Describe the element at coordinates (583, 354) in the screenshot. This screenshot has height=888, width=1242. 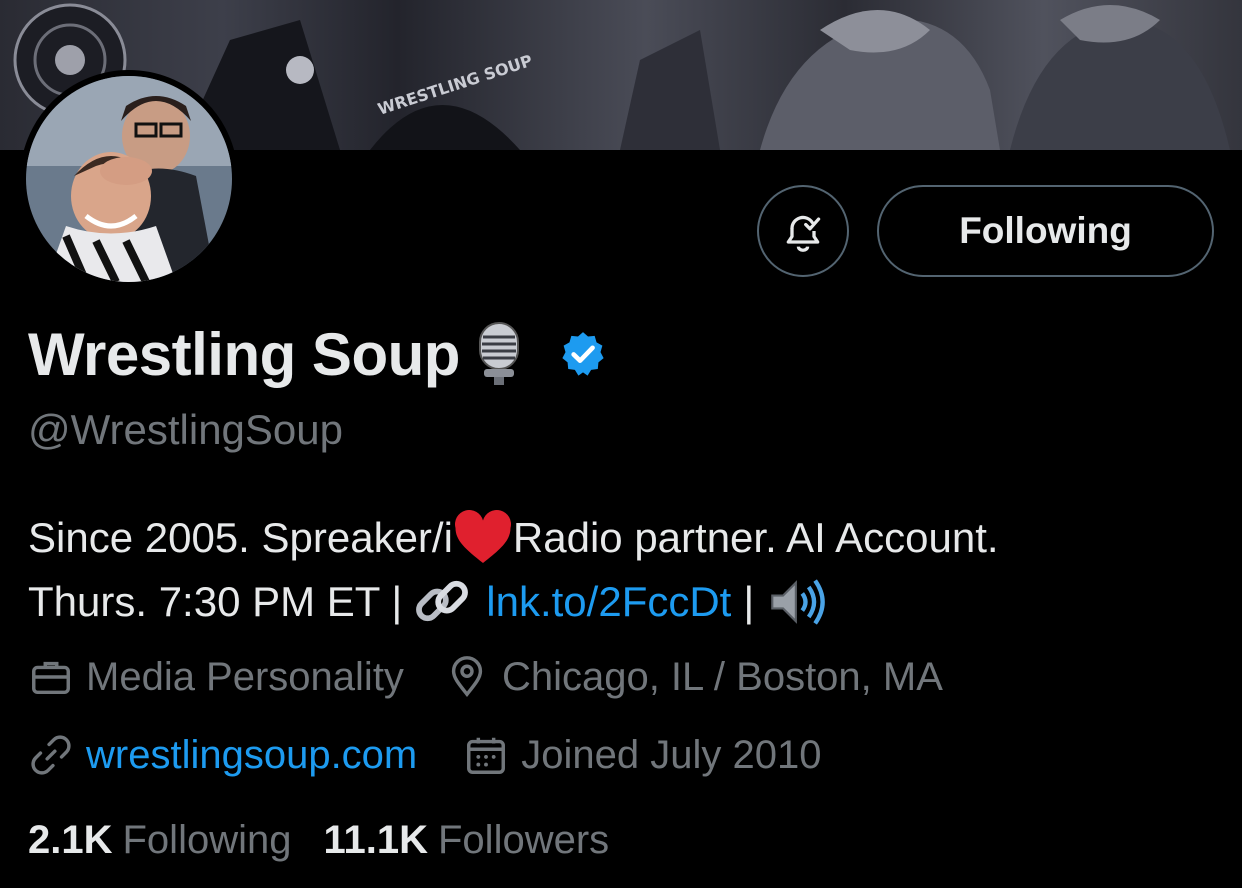
I see `verified-badge-icon` at that location.